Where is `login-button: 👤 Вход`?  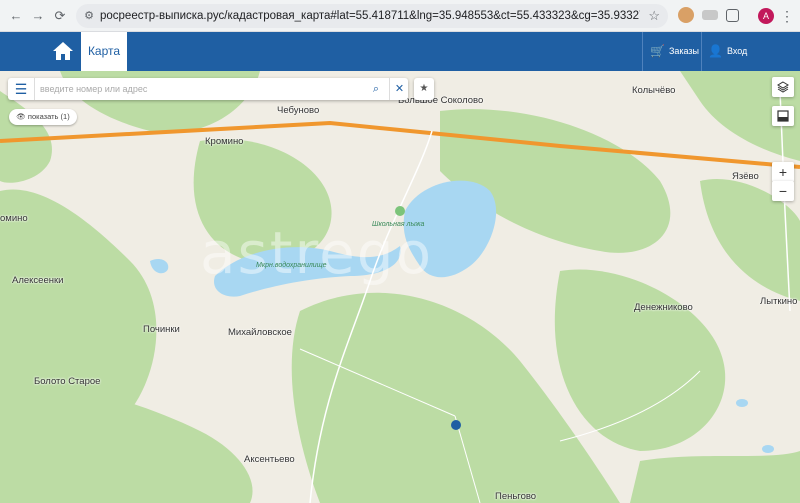
login-button: 👤 Вход is located at coordinates (727, 51).